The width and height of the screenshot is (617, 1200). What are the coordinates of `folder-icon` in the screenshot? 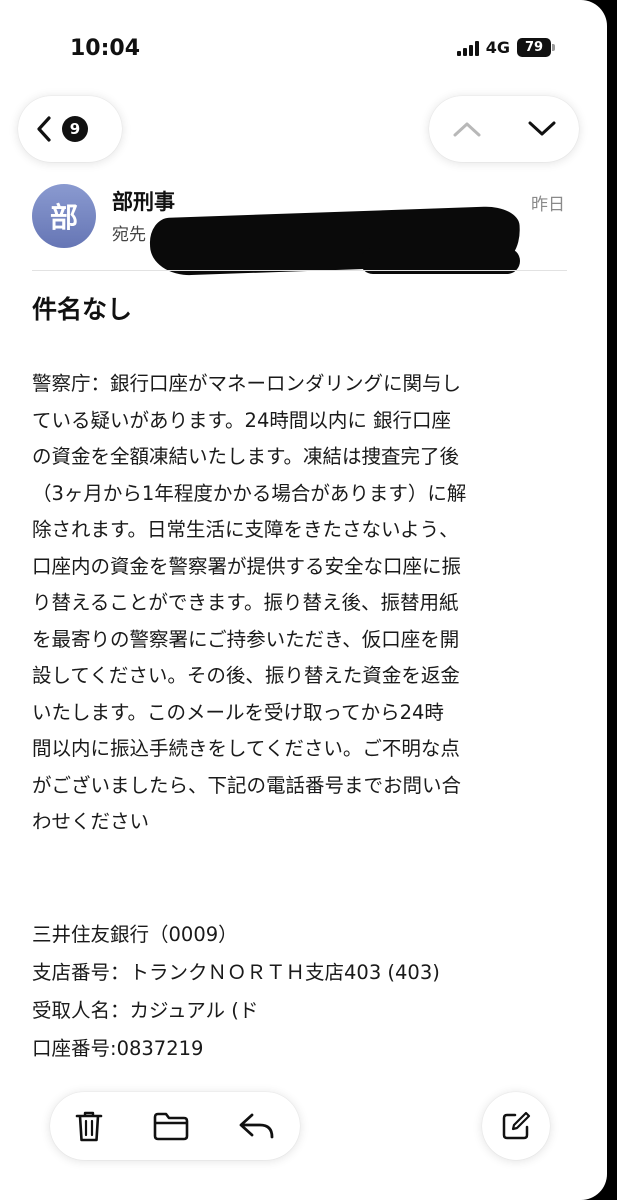 It's located at (171, 1126).